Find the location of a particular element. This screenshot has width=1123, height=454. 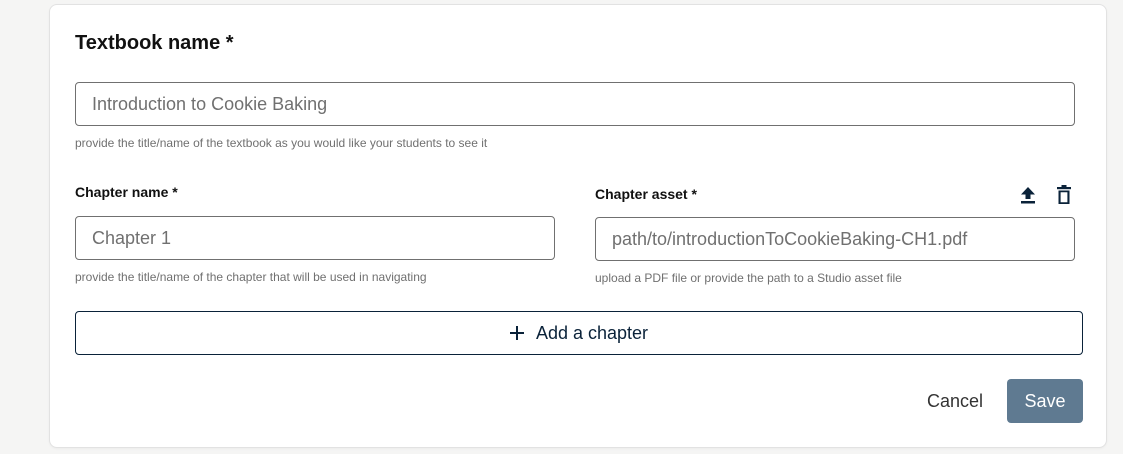

chapter-asset-input is located at coordinates (835, 239).